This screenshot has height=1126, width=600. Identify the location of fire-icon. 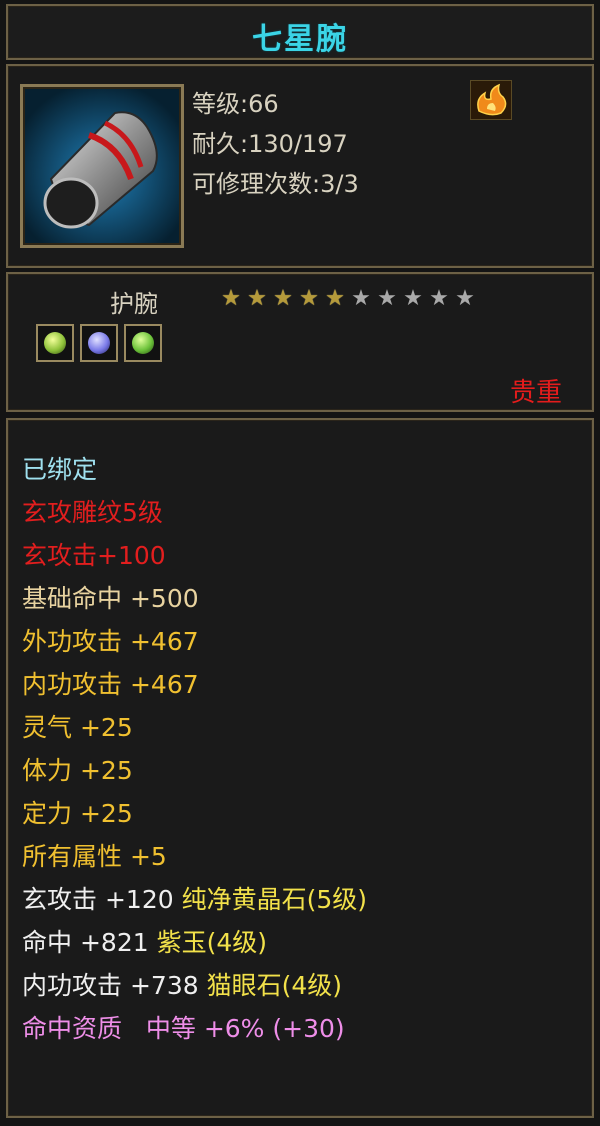
(491, 100).